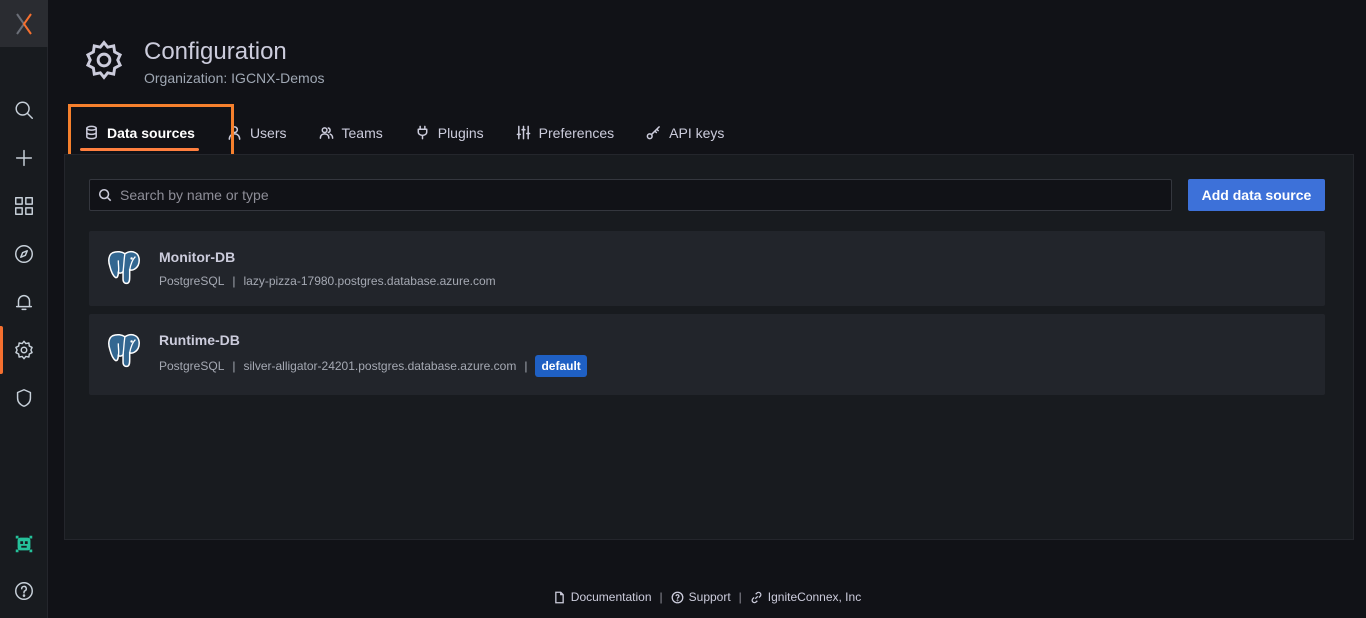 The width and height of the screenshot is (1366, 618). Describe the element at coordinates (653, 133) in the screenshot. I see `key-icon` at that location.